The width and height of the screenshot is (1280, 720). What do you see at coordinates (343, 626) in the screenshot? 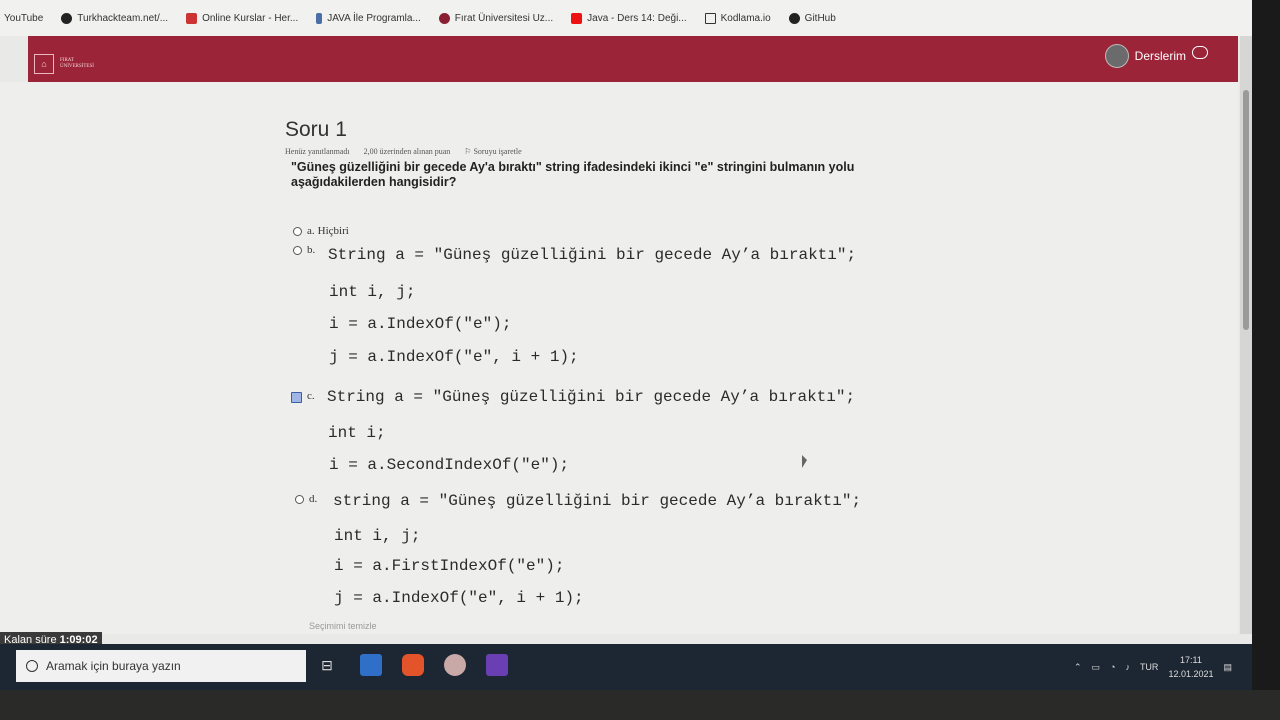
I see `clear-selection-link: Seçimimi temizle` at bounding box center [343, 626].